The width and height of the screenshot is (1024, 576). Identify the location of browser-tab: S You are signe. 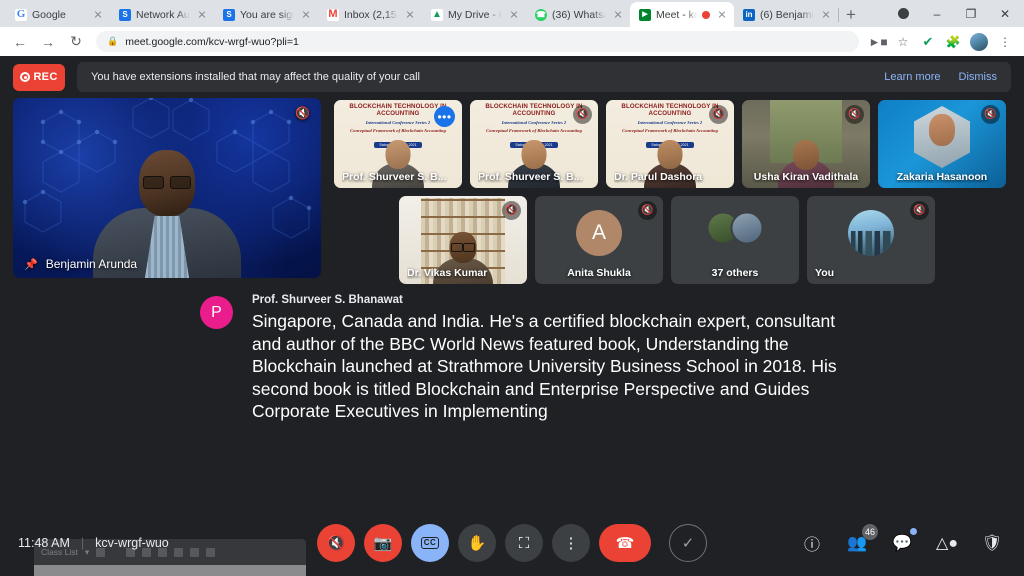
(266, 14).